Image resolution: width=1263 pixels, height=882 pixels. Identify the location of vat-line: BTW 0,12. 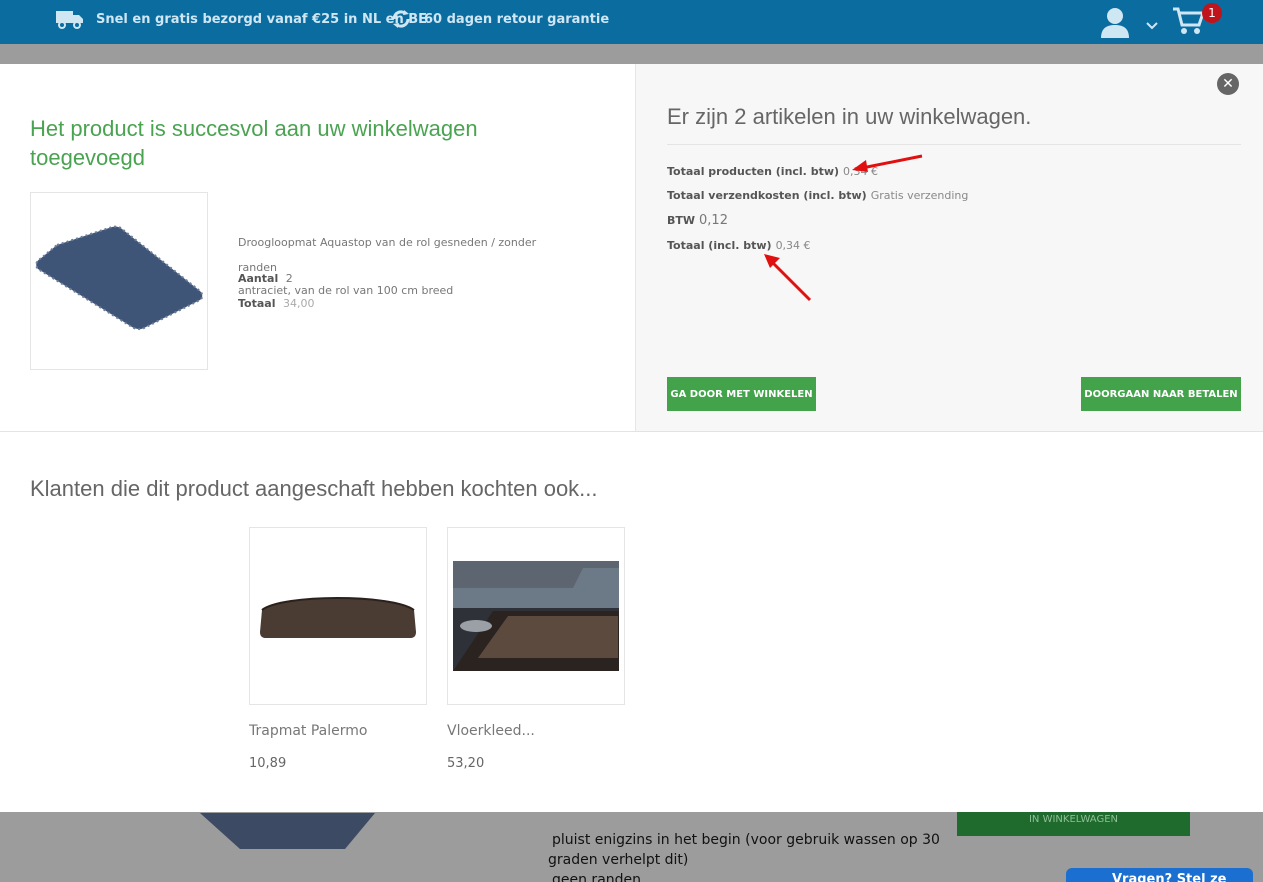
(697, 220).